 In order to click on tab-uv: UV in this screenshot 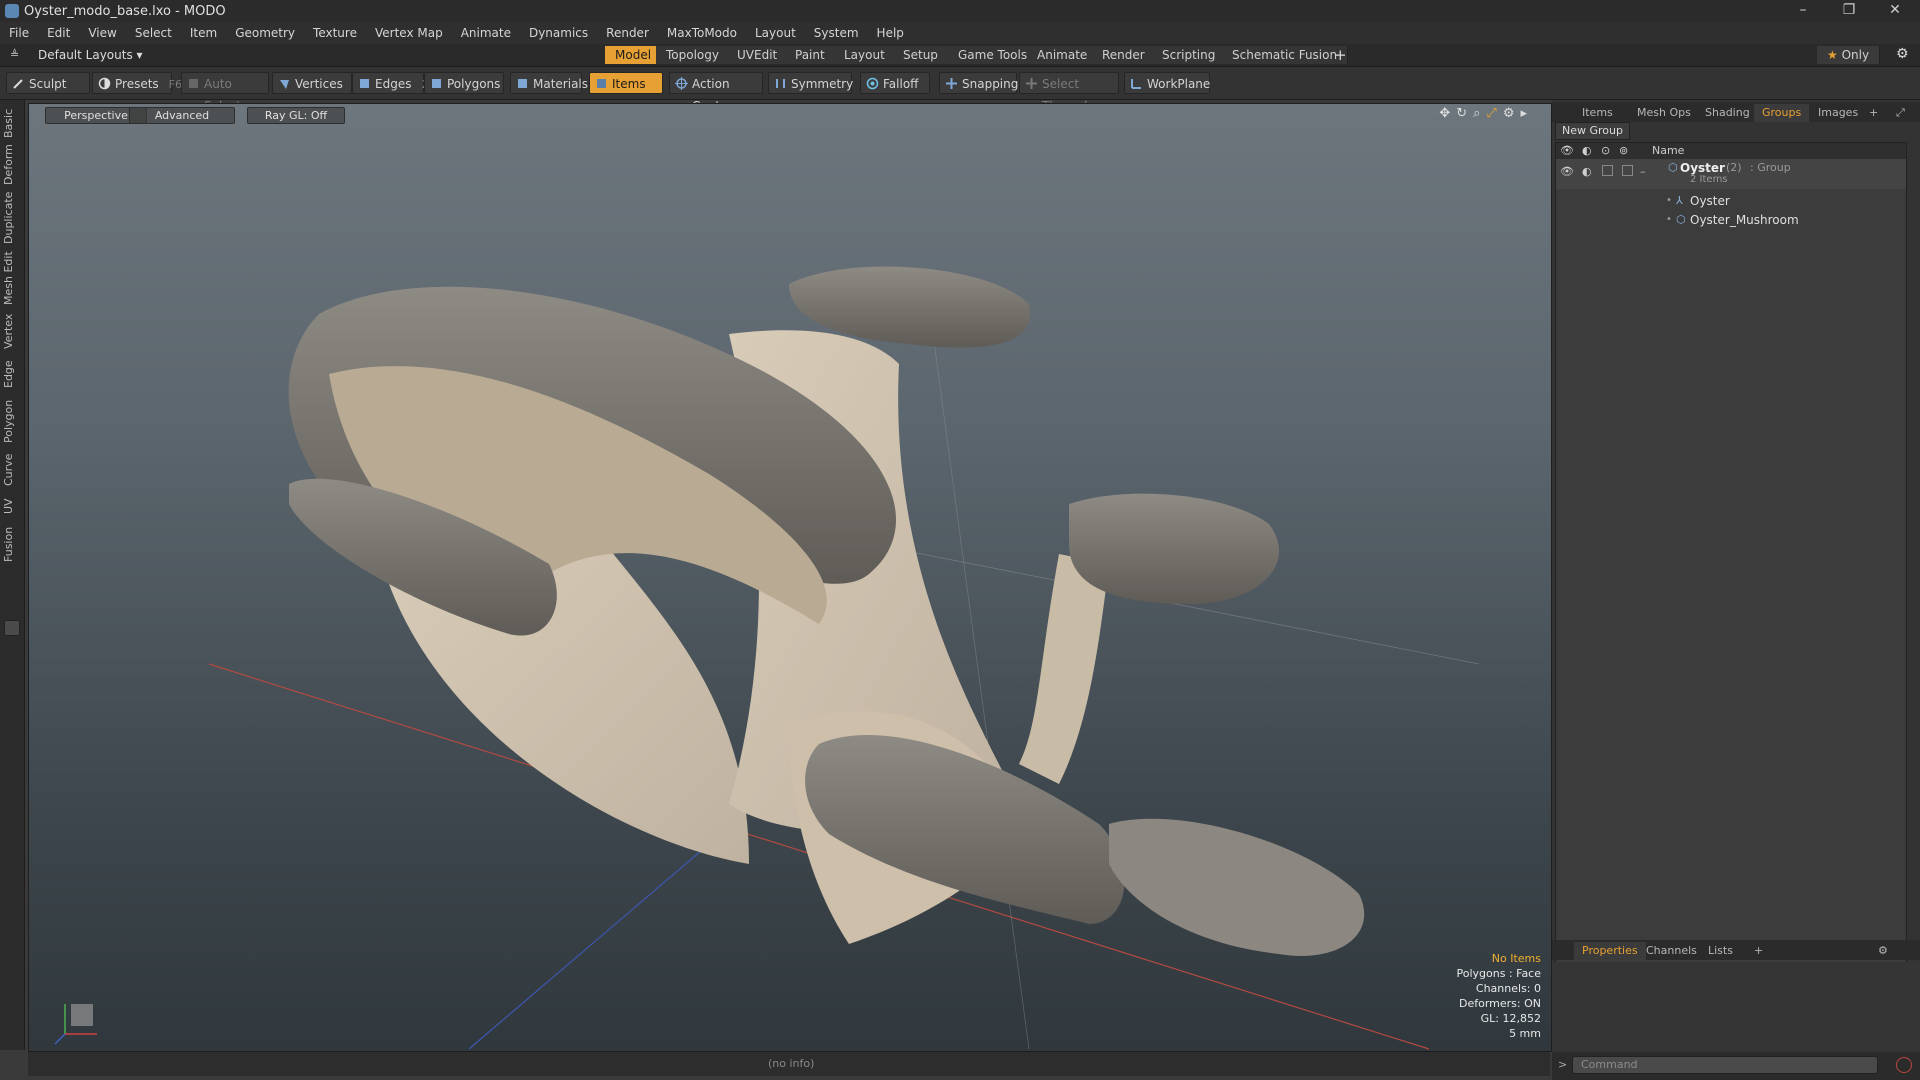, I will do `click(12, 506)`.